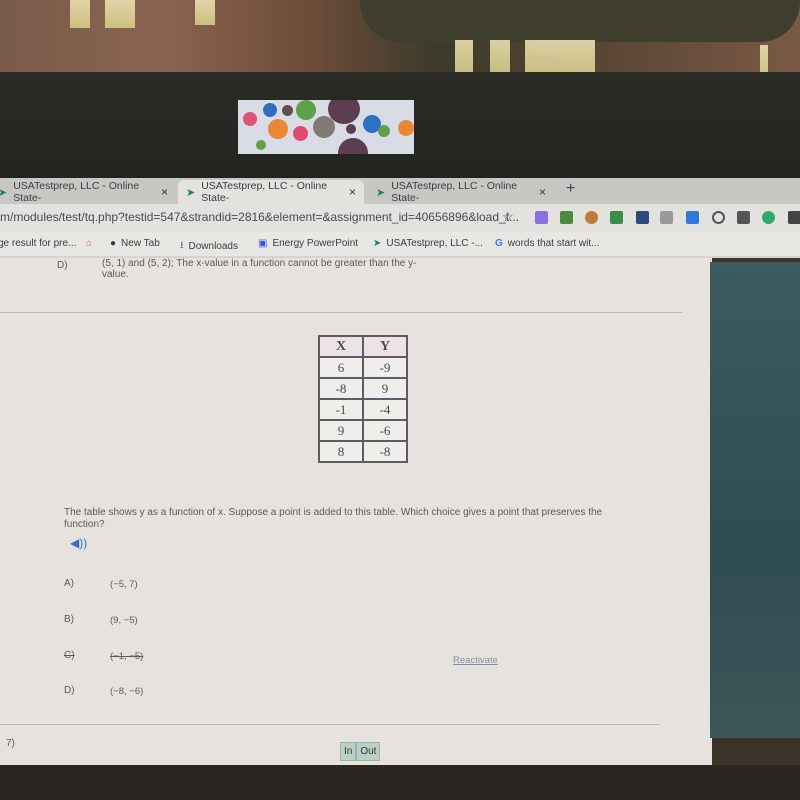 This screenshot has height=800, width=800. I want to click on table-row: 9 -6, so click(363, 430).